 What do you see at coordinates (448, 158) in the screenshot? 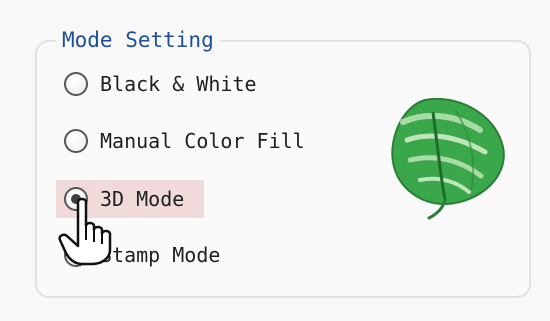
I see `leaf-icon` at bounding box center [448, 158].